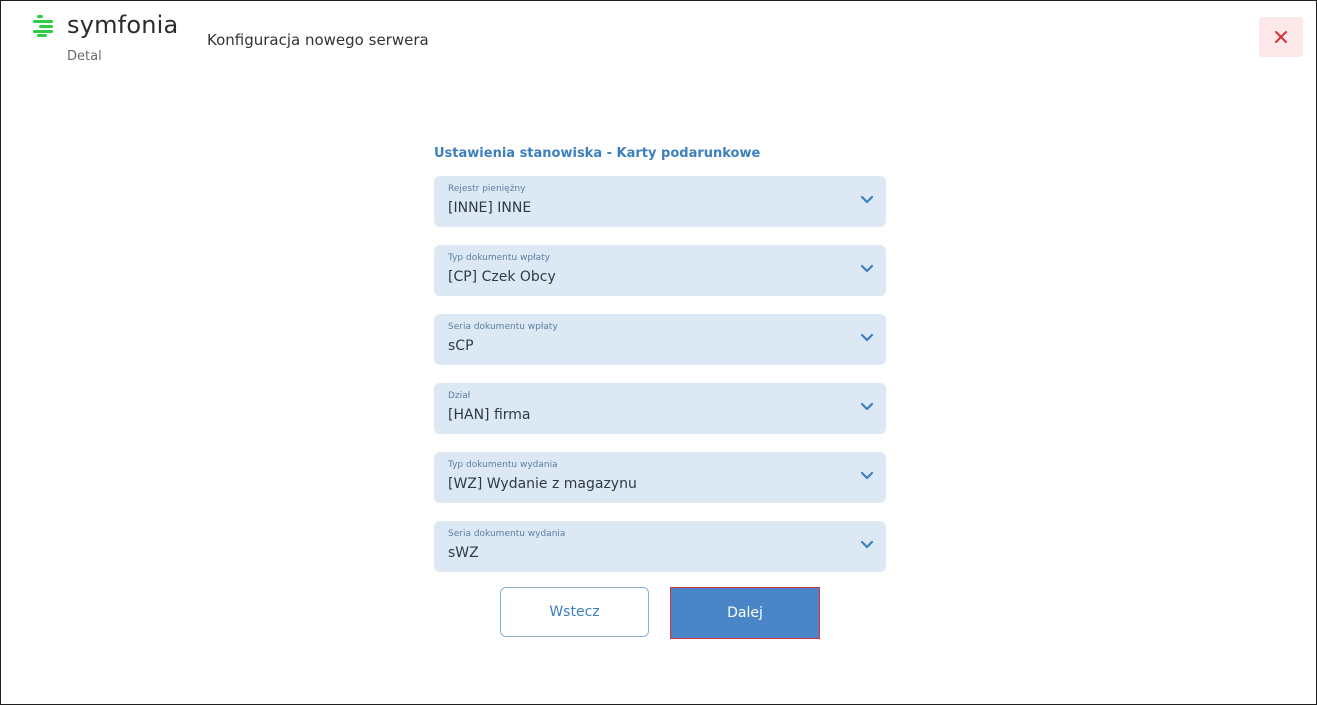 The height and width of the screenshot is (705, 1317). What do you see at coordinates (745, 613) in the screenshot?
I see `next-button: Dalej` at bounding box center [745, 613].